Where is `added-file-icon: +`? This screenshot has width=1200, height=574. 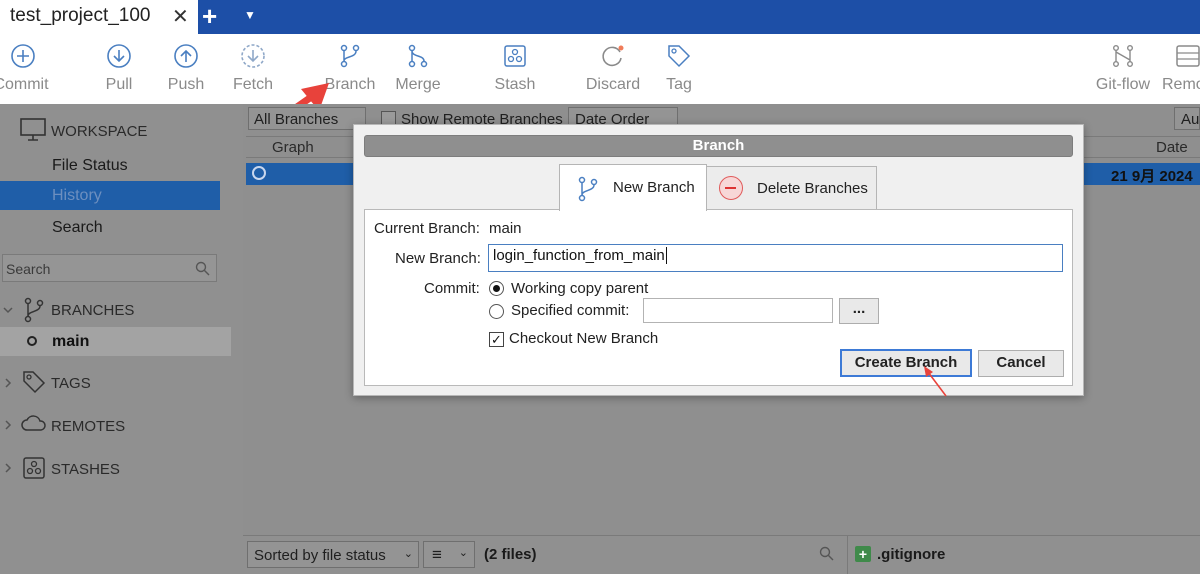
added-file-icon: + is located at coordinates (863, 554).